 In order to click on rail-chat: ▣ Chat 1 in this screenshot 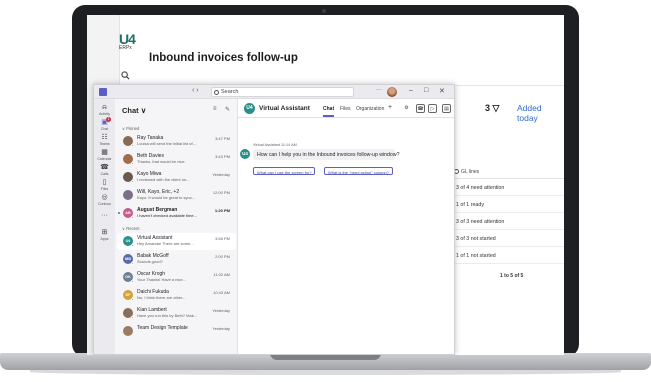, I will do `click(104, 124)`.